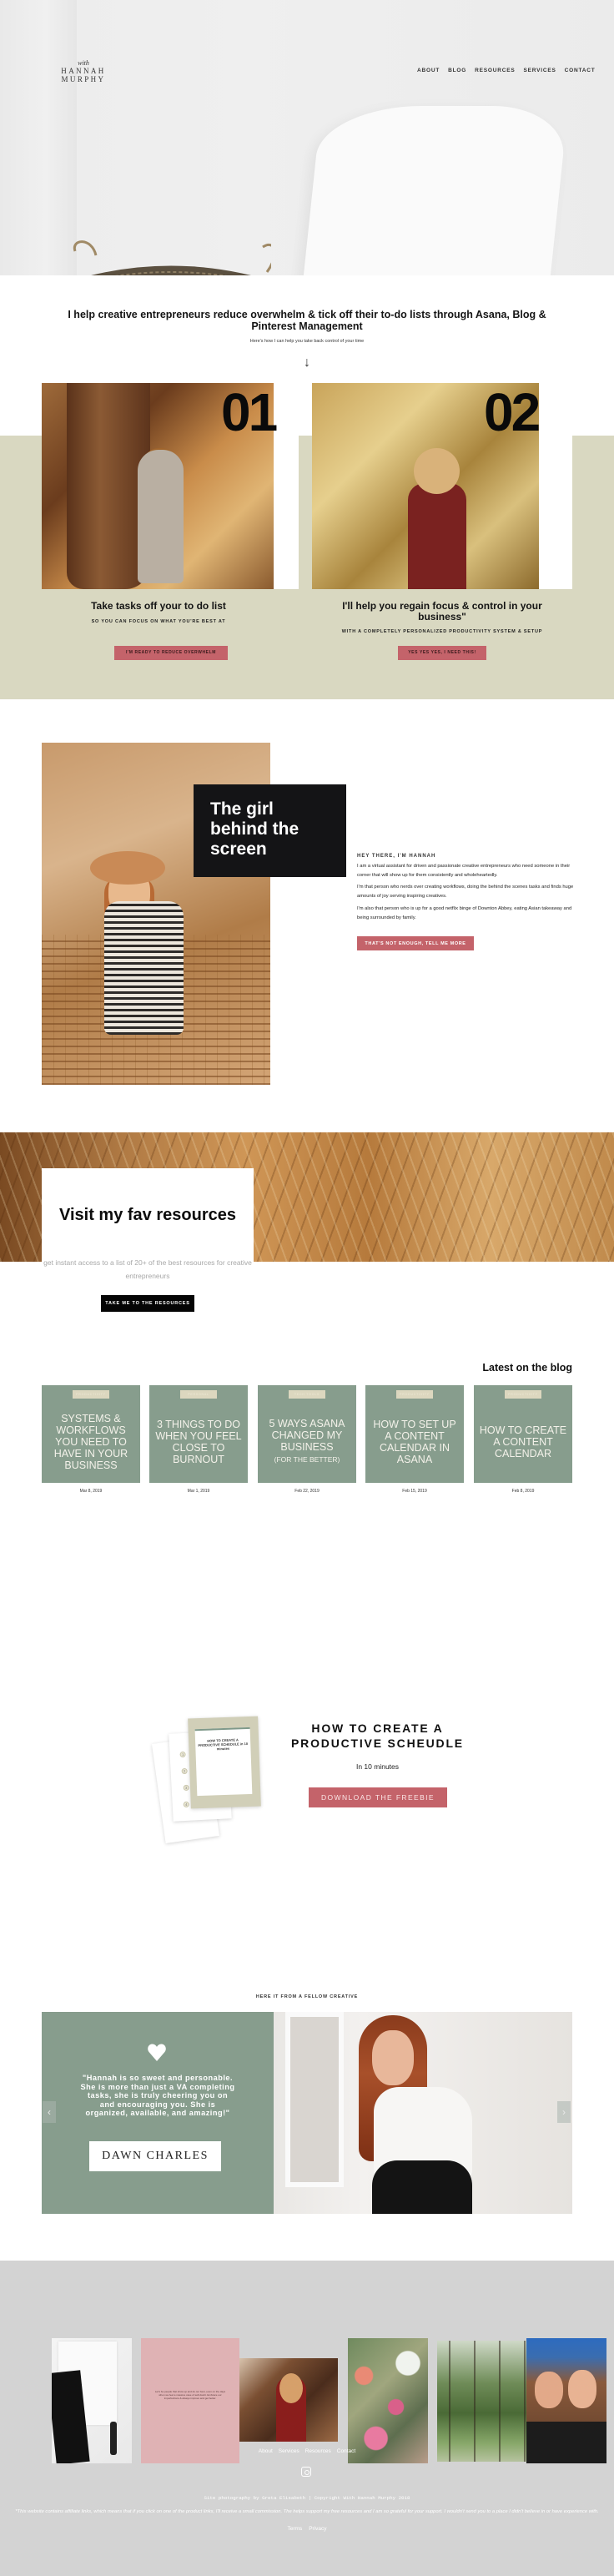 The width and height of the screenshot is (614, 2576). I want to click on photo-person-pants, so click(422, 2187).